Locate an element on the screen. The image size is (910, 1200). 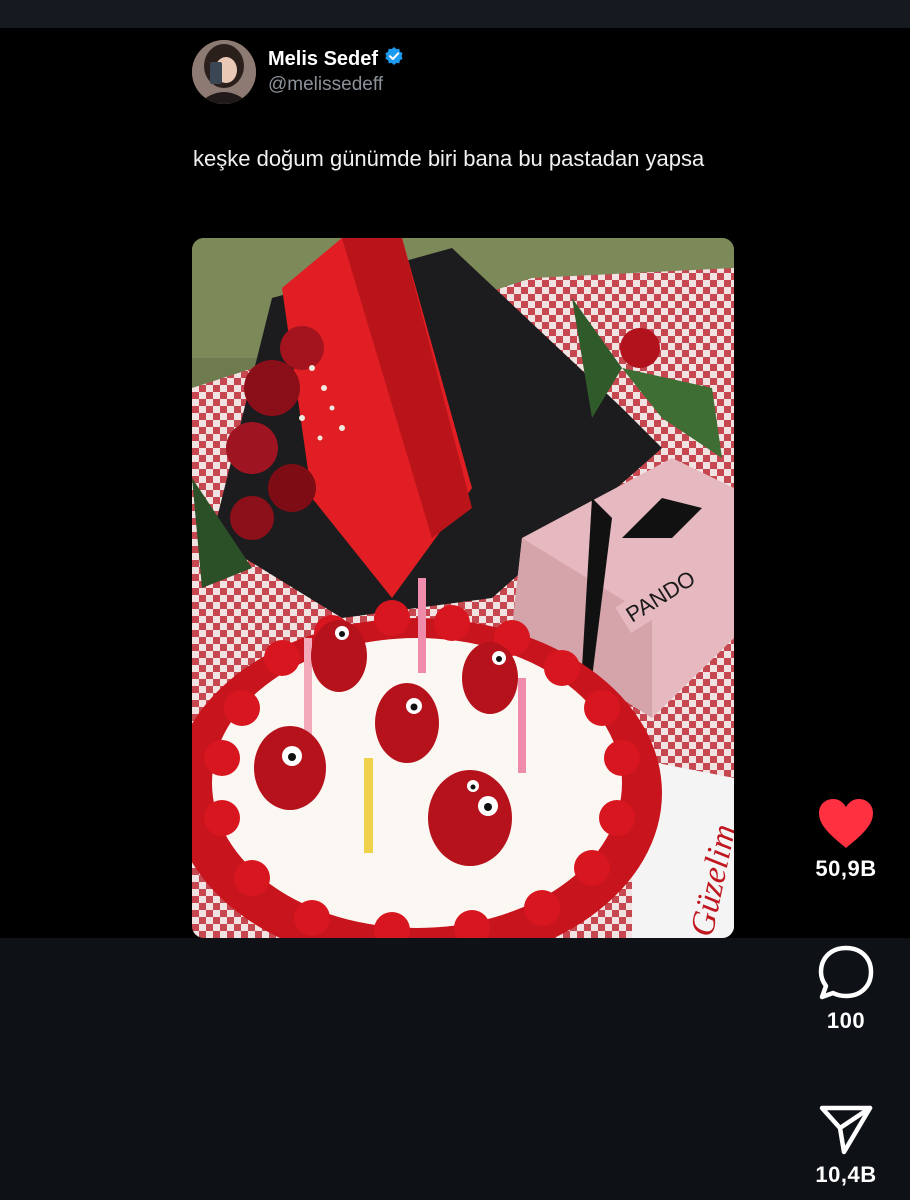
author-handle: @melissedeff is located at coordinates (325, 85).